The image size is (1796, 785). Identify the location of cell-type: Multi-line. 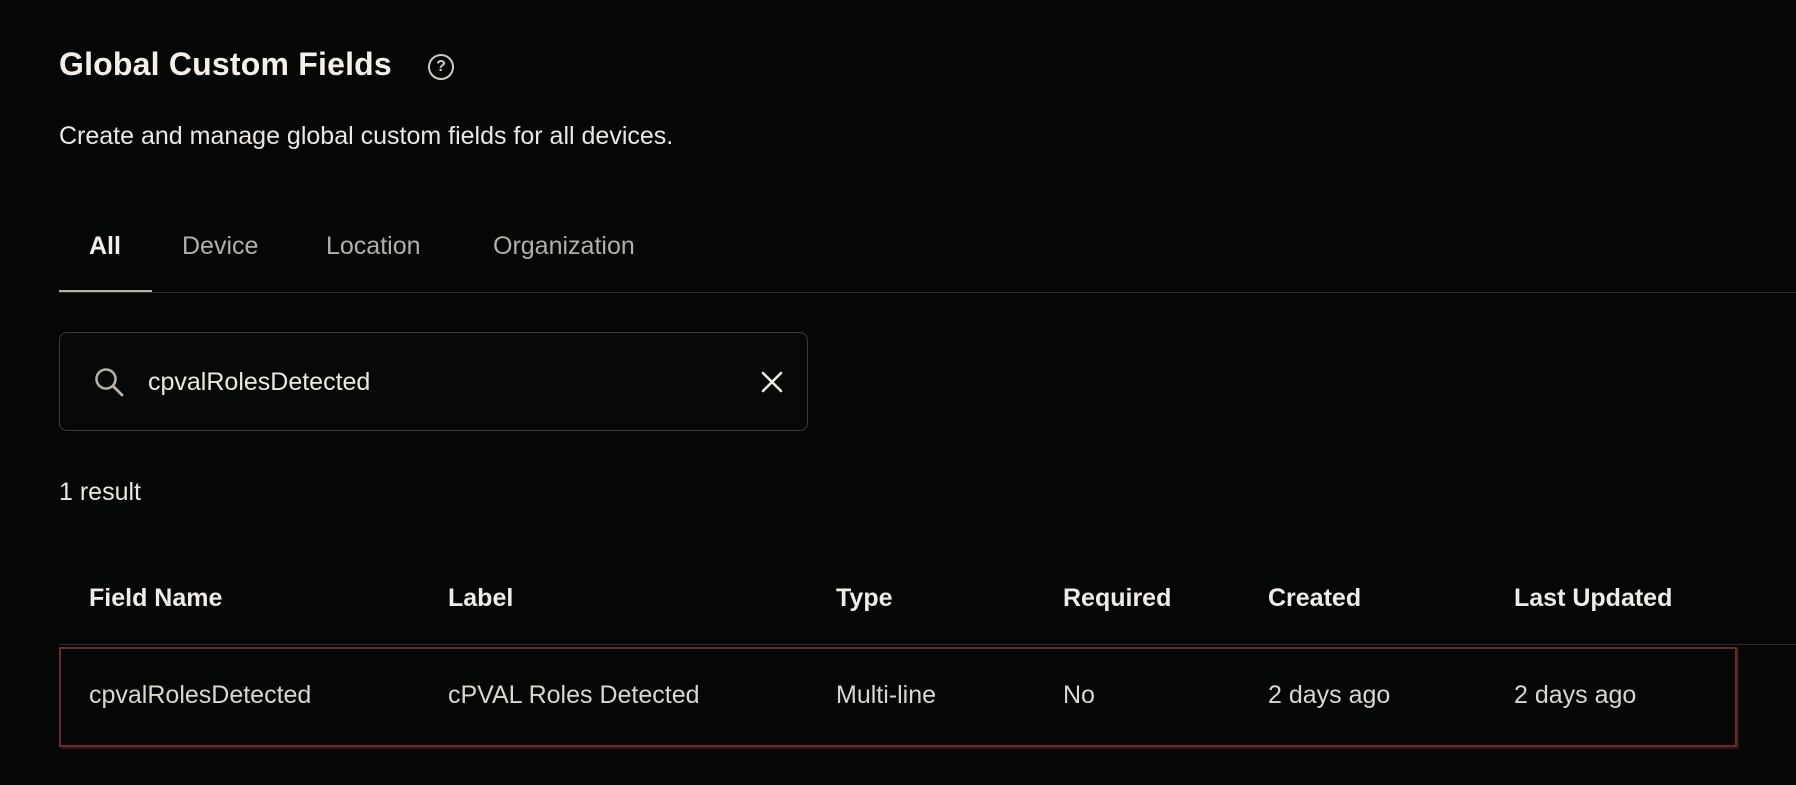
(886, 695).